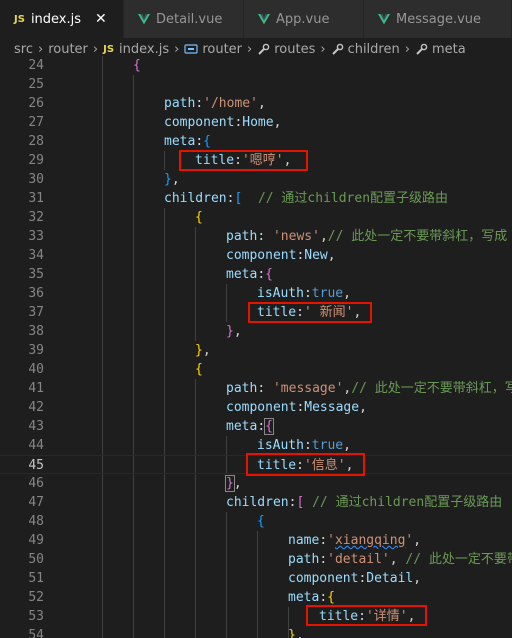 The image size is (512, 638). I want to click on code-line: 26 path:'/home',, so click(256, 103).